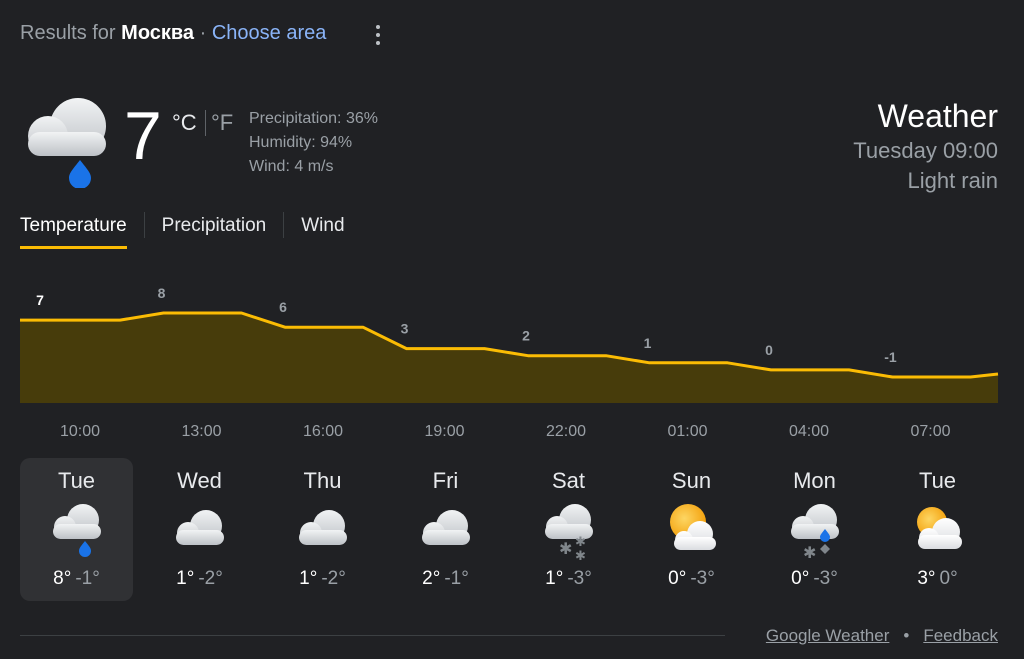 This screenshot has width=1024, height=659. What do you see at coordinates (214, 230) in the screenshot?
I see `tab-precipitation: Precipitation` at bounding box center [214, 230].